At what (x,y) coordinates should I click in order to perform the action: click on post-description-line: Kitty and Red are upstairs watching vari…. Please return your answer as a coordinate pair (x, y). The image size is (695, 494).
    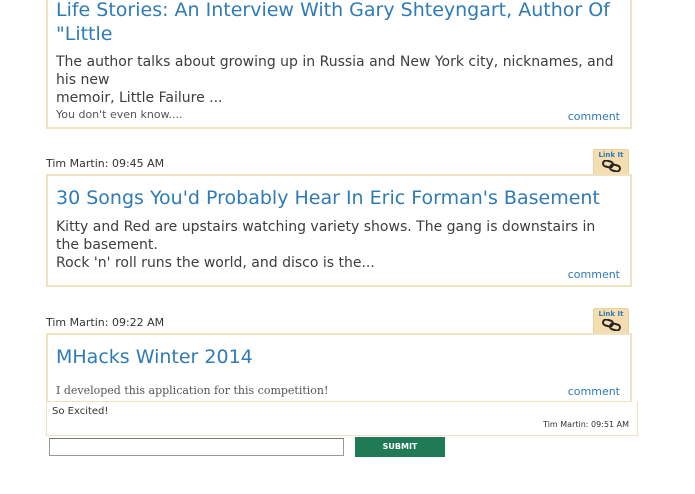
    Looking at the image, I should click on (326, 236).